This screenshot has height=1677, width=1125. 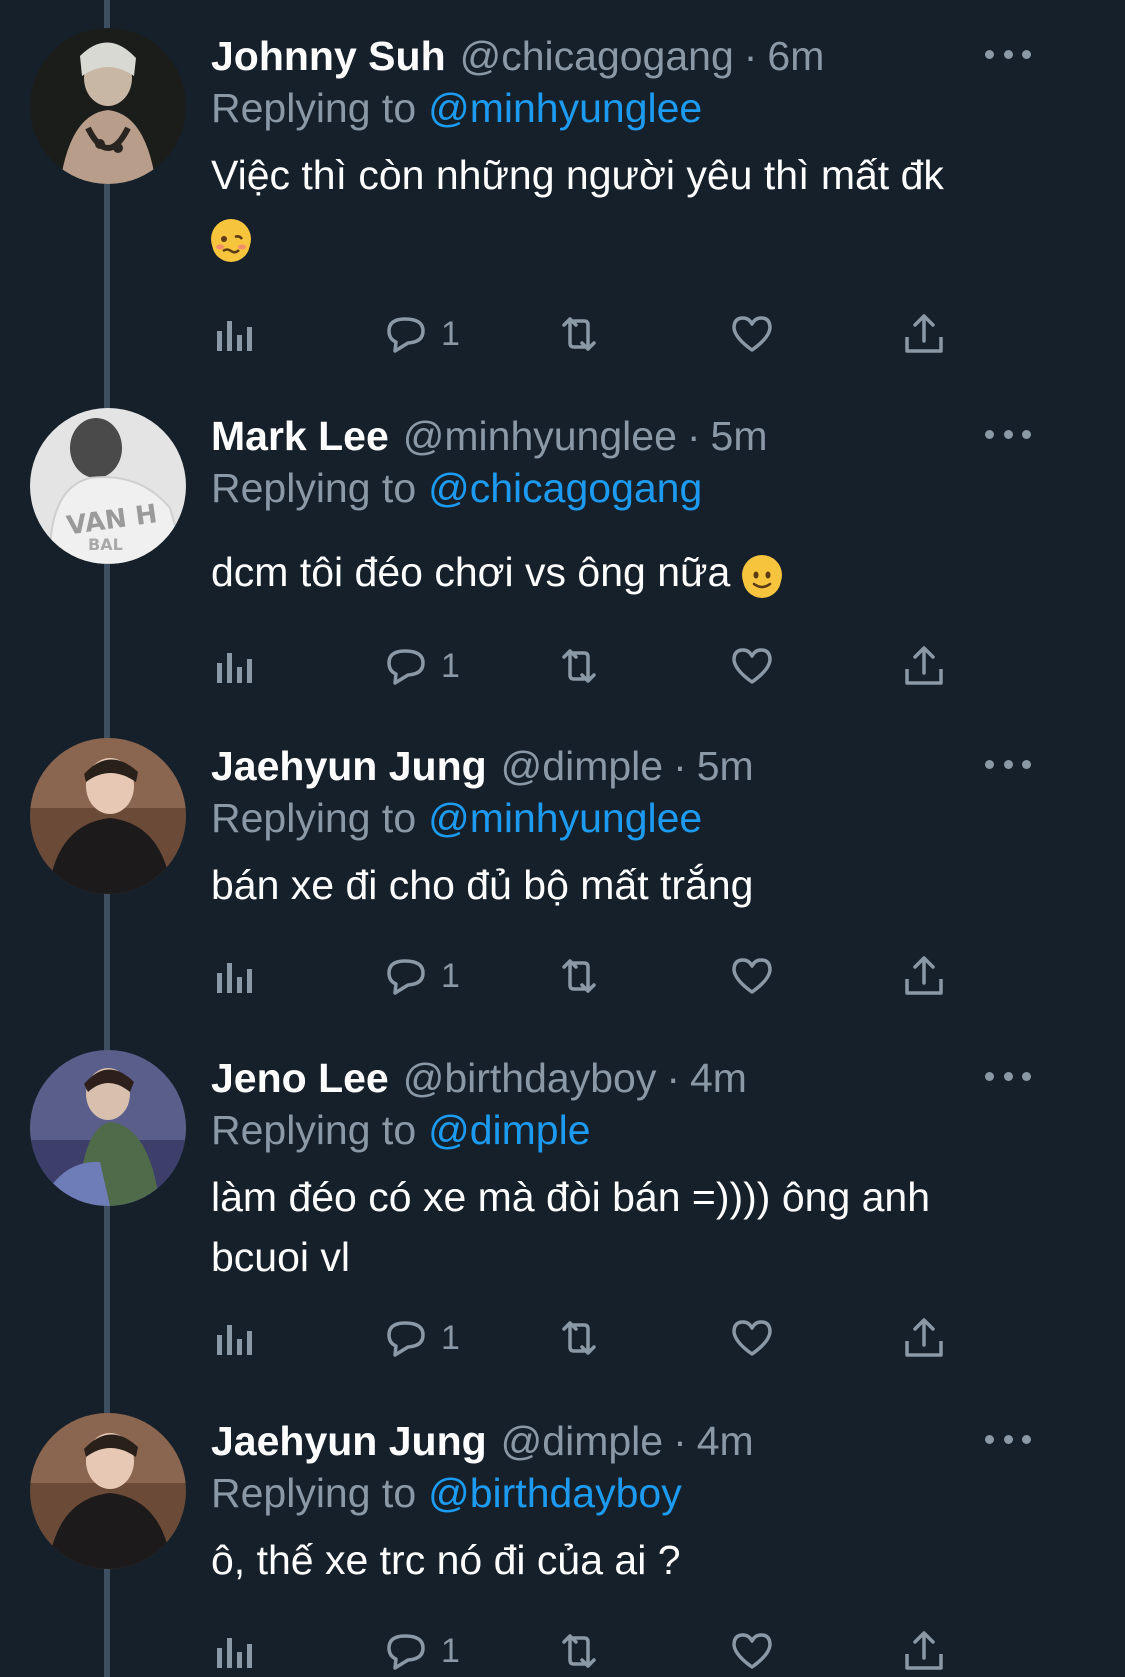 I want to click on woozy-face-emoji, so click(x=231, y=241).